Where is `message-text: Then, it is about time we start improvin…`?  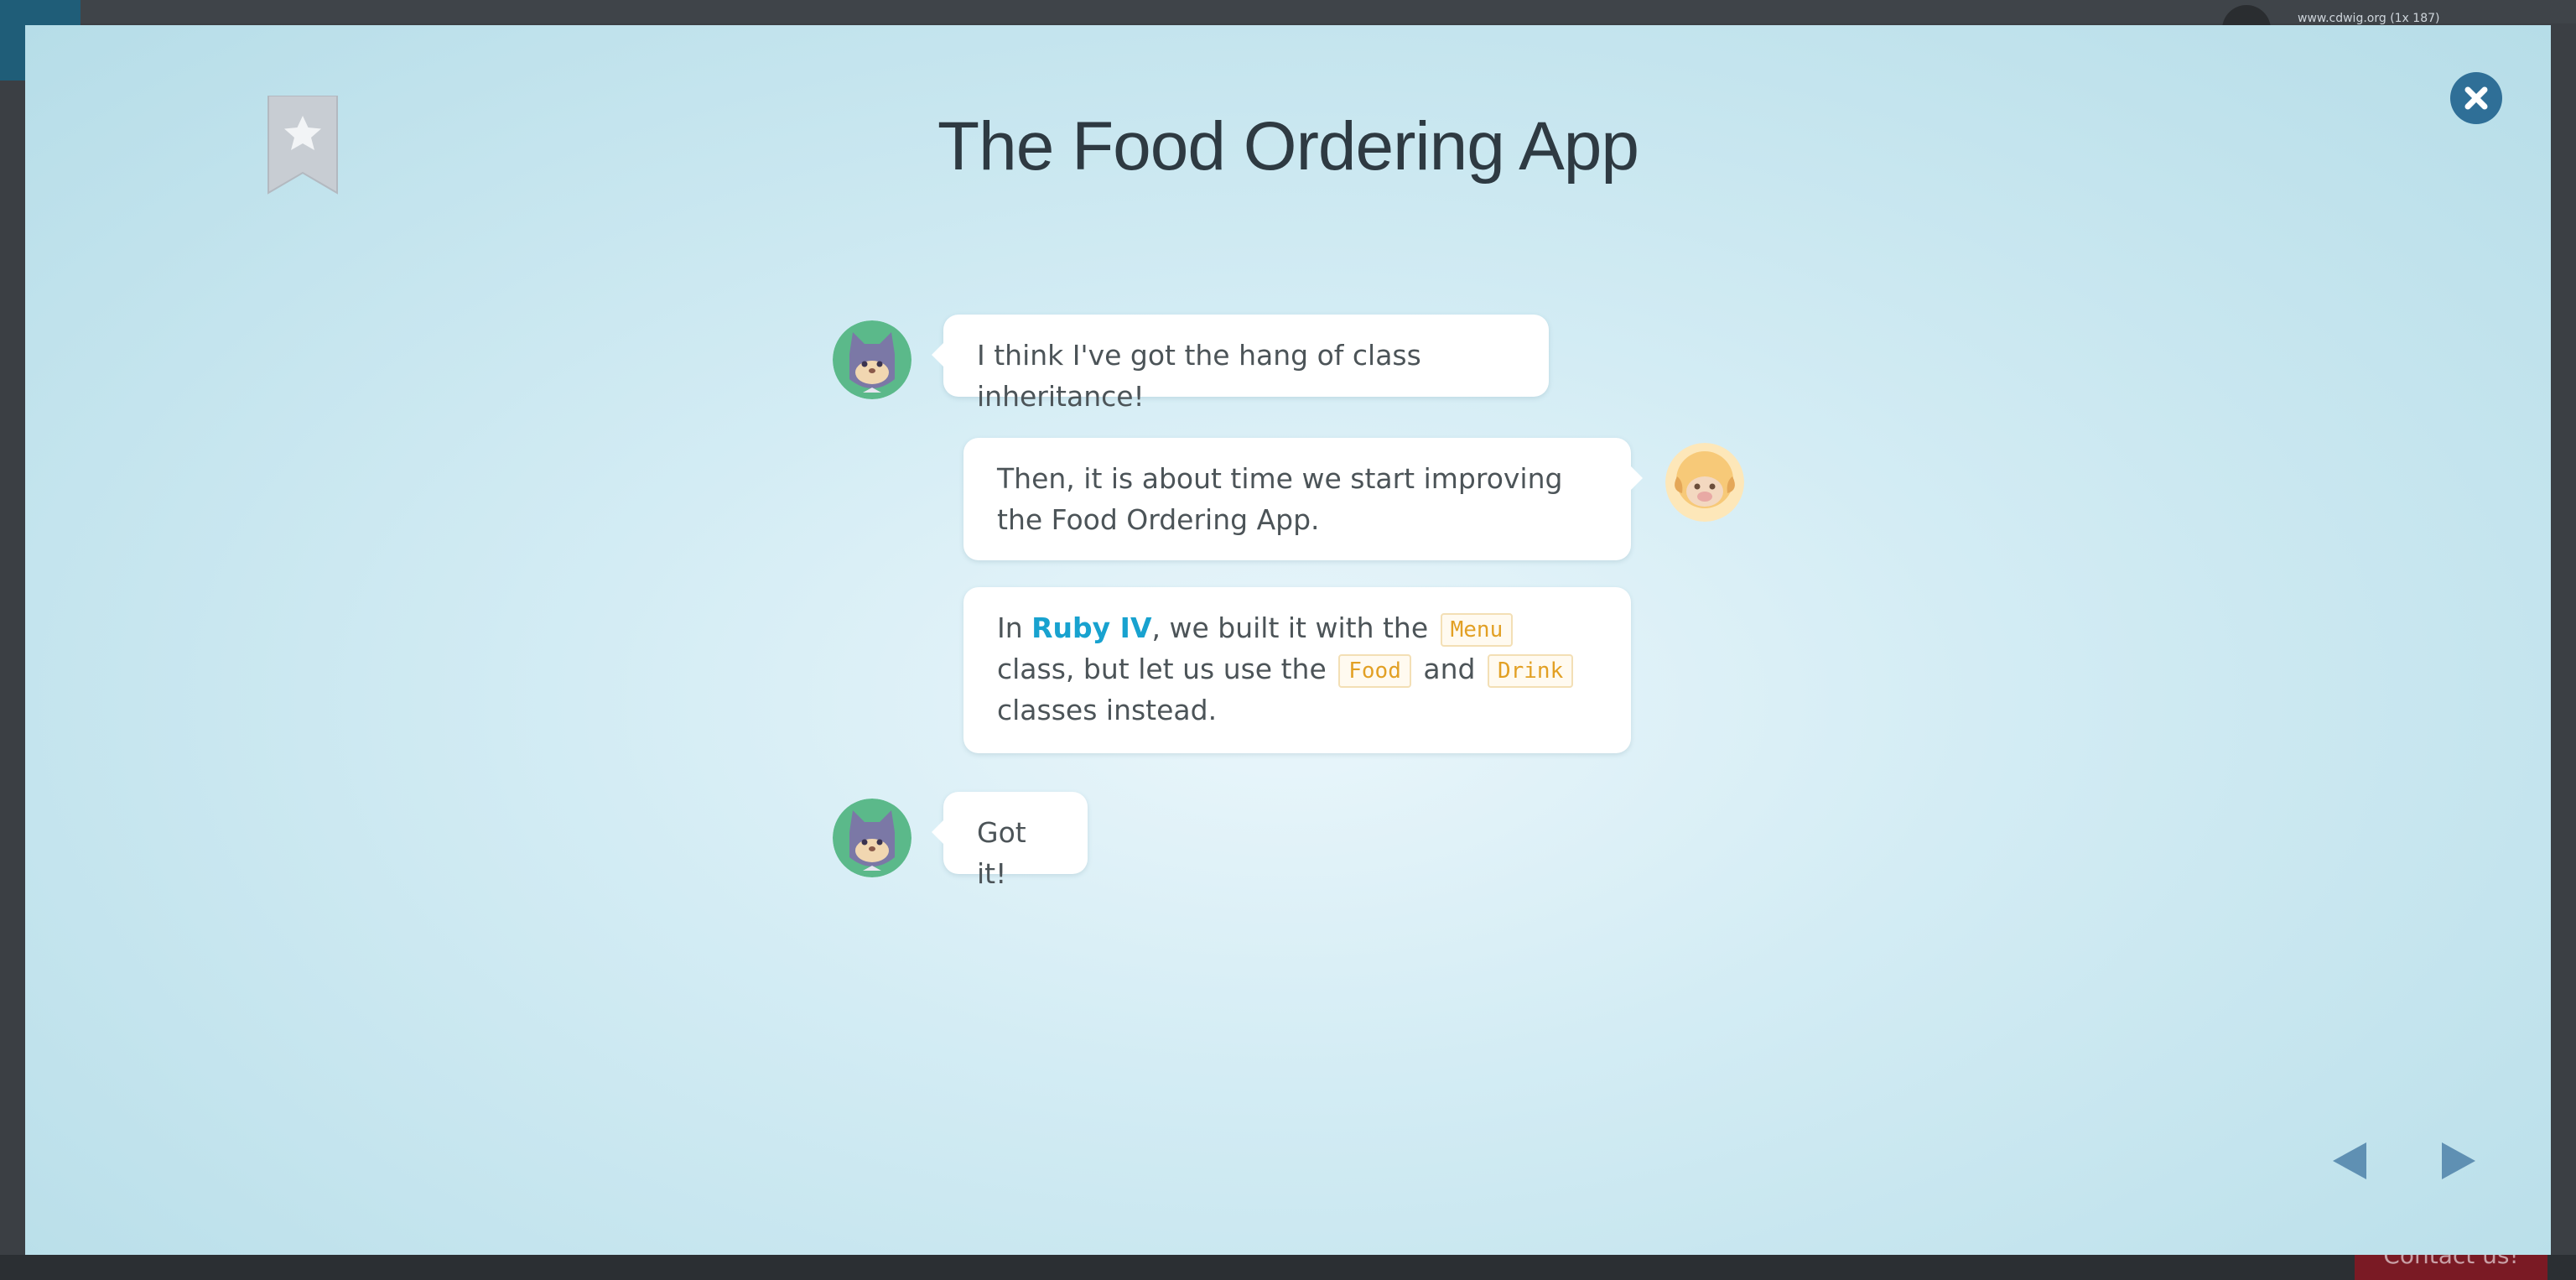 message-text: Then, it is about time we start improvin… is located at coordinates (1280, 499).